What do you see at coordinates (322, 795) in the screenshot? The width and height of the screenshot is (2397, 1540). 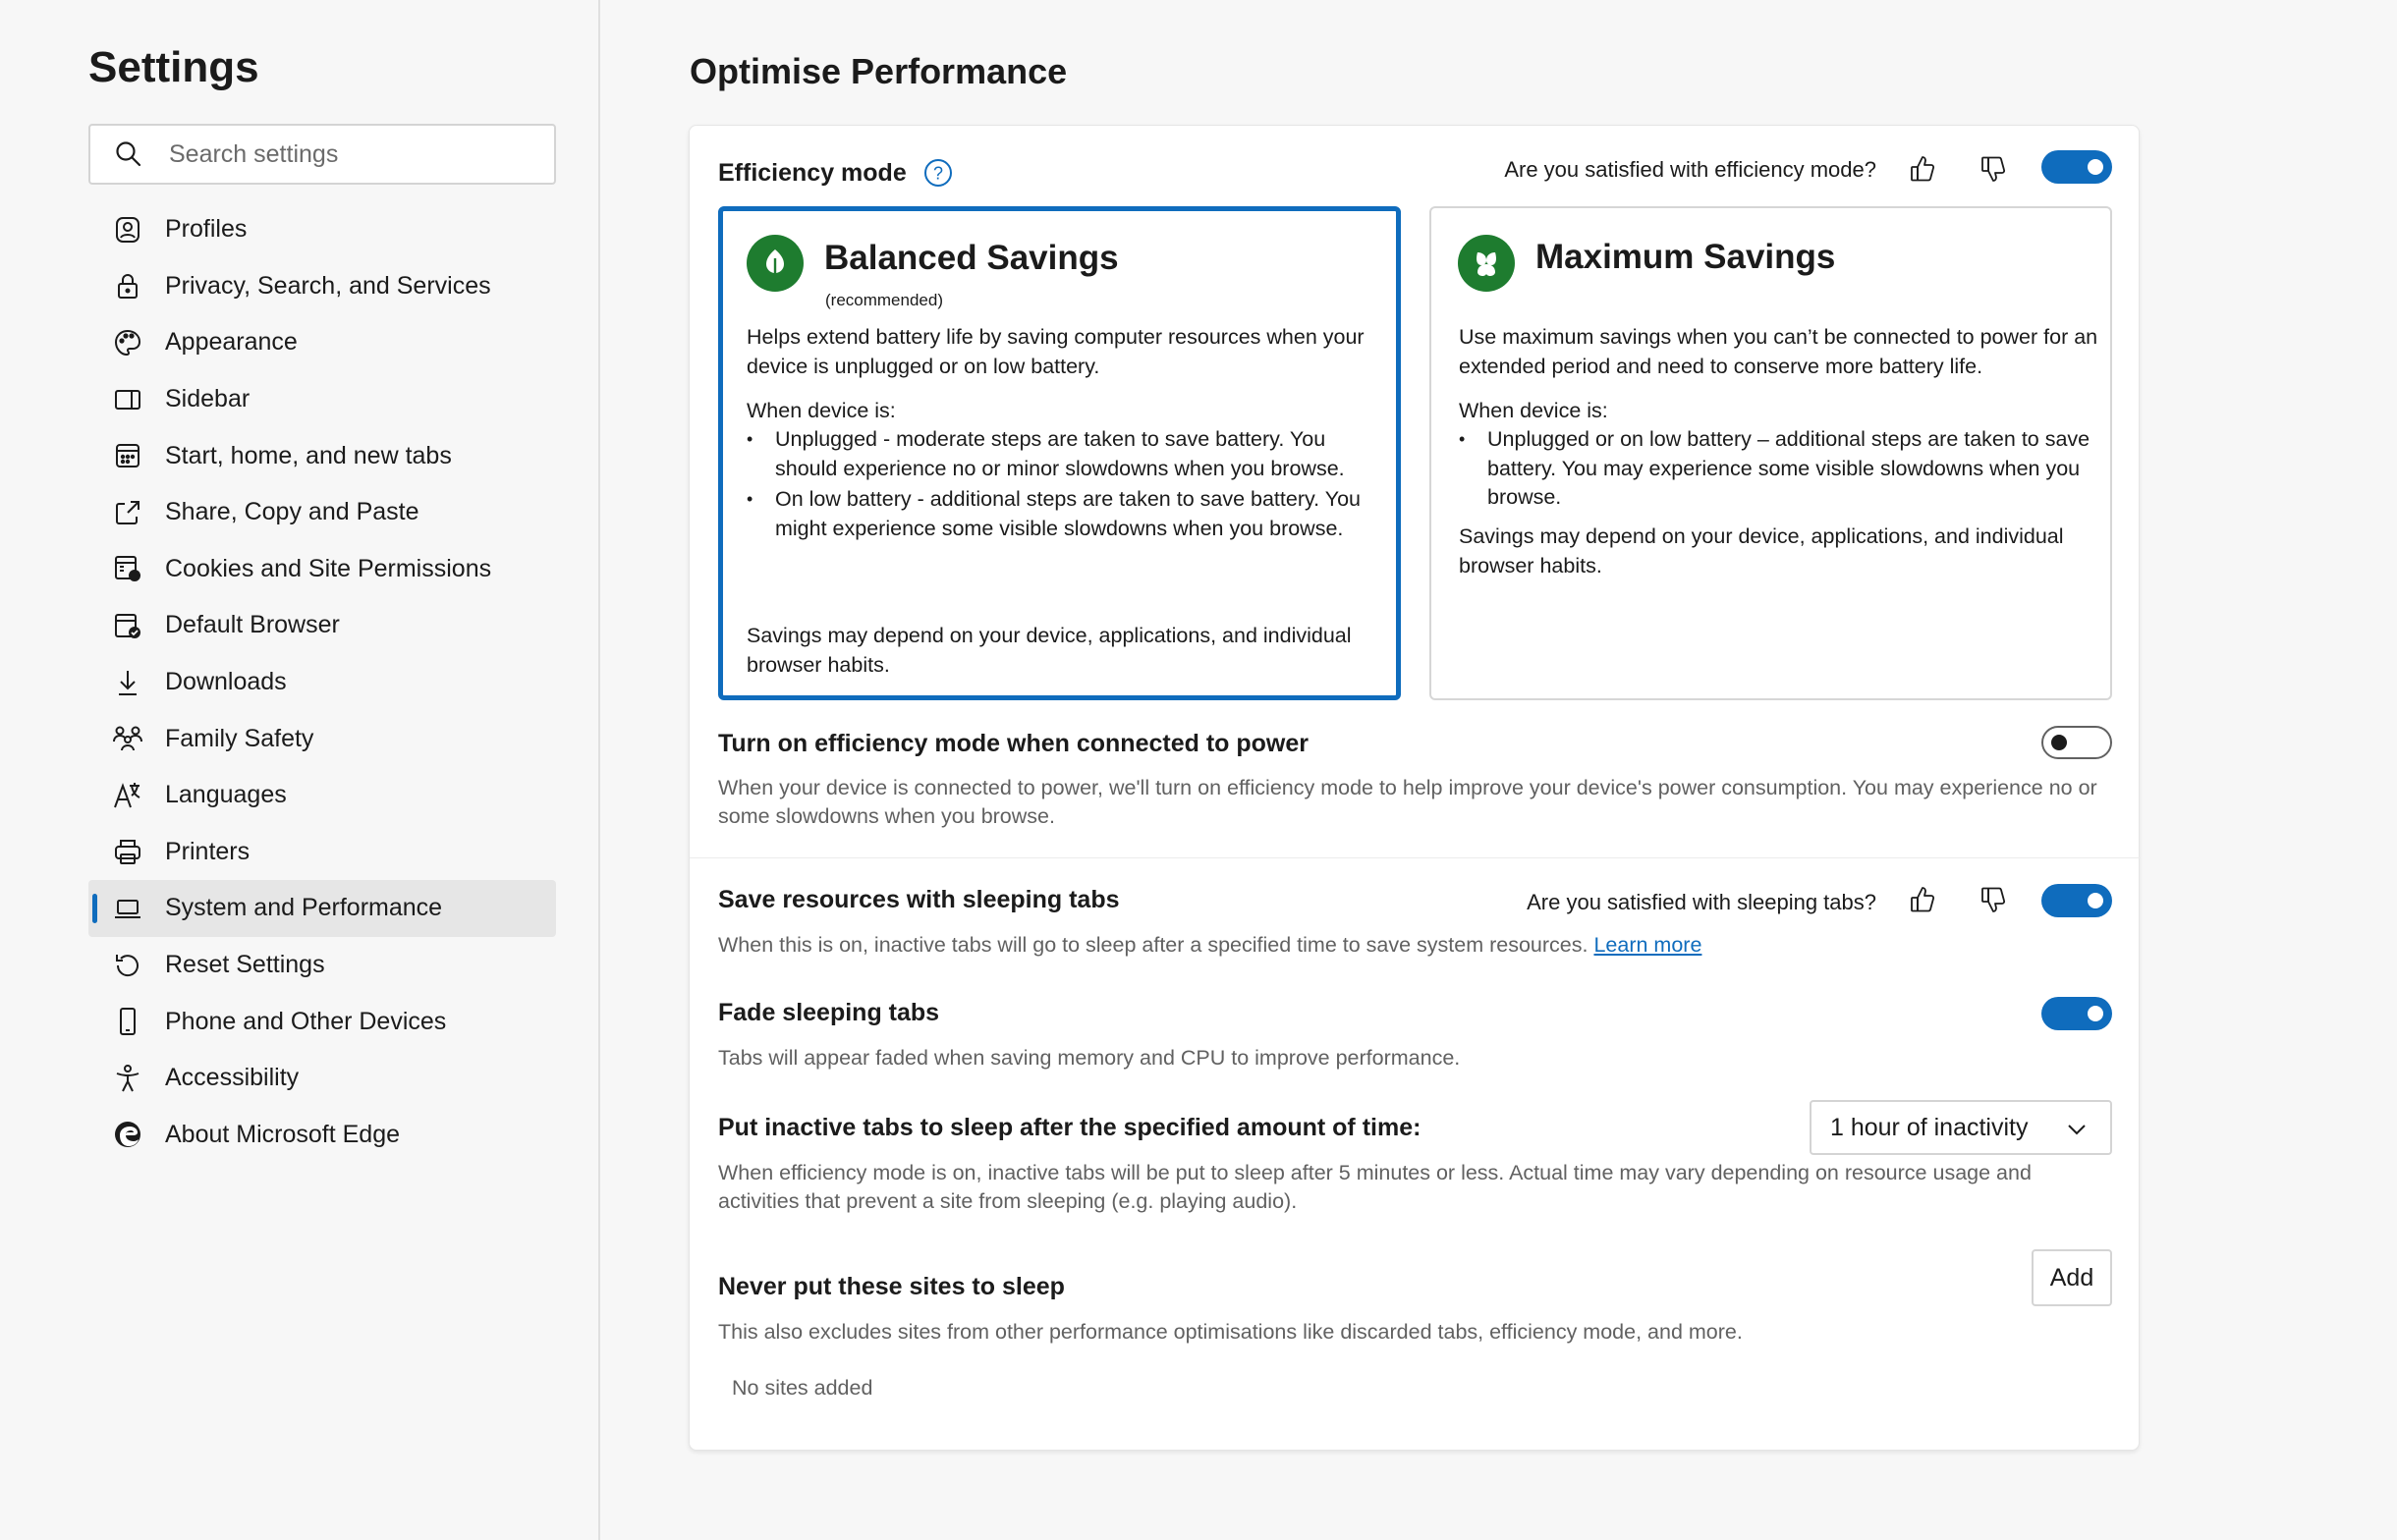 I see `sidebar-item-languages: Languages` at bounding box center [322, 795].